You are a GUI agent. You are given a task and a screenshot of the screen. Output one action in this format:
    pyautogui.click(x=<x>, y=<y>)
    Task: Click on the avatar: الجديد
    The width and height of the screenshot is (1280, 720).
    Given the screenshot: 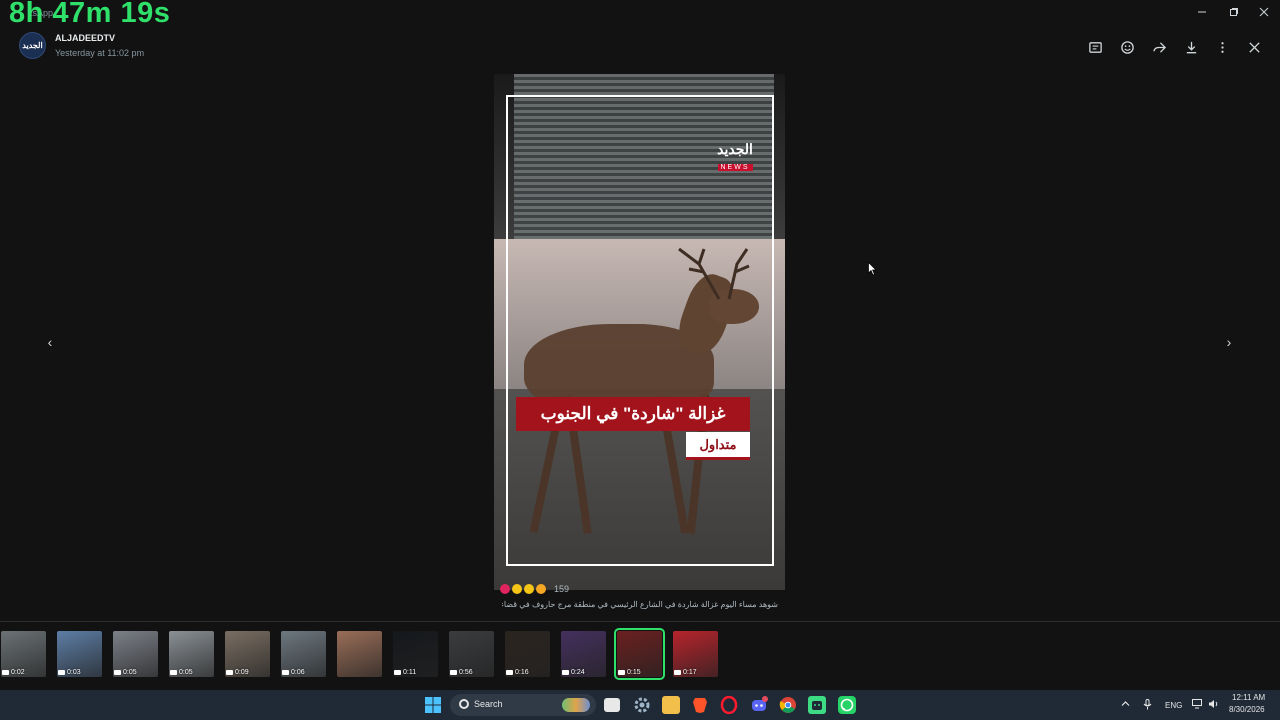 What is the action you would take?
    pyautogui.click(x=32, y=45)
    